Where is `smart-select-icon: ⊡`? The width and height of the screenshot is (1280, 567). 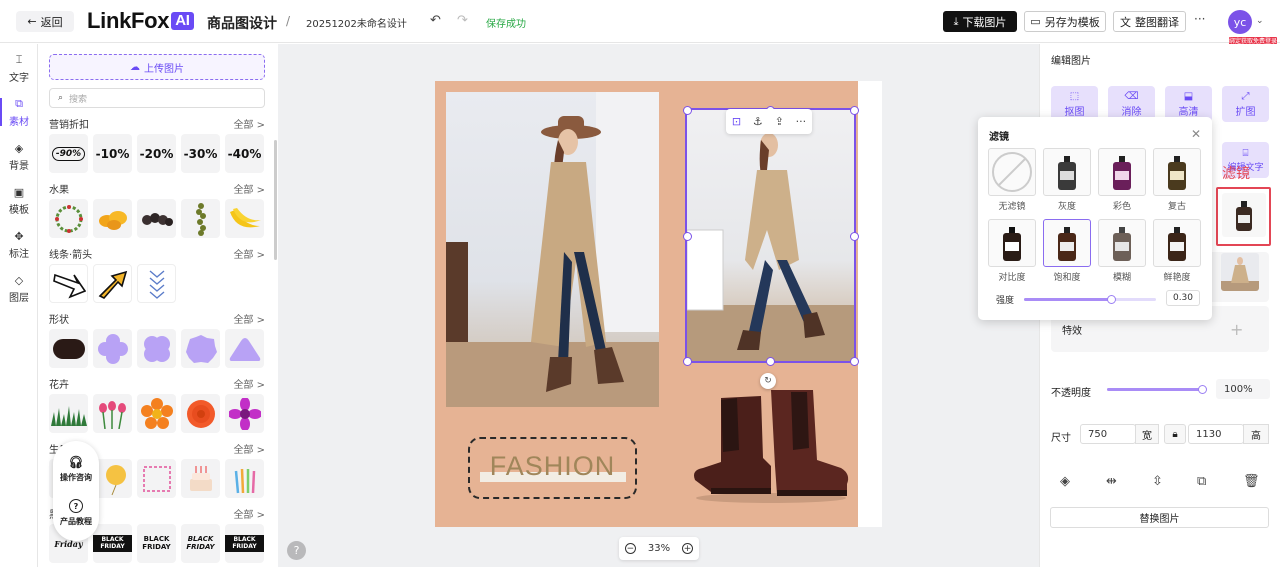
smart-select-icon: ⊡ is located at coordinates (736, 121).